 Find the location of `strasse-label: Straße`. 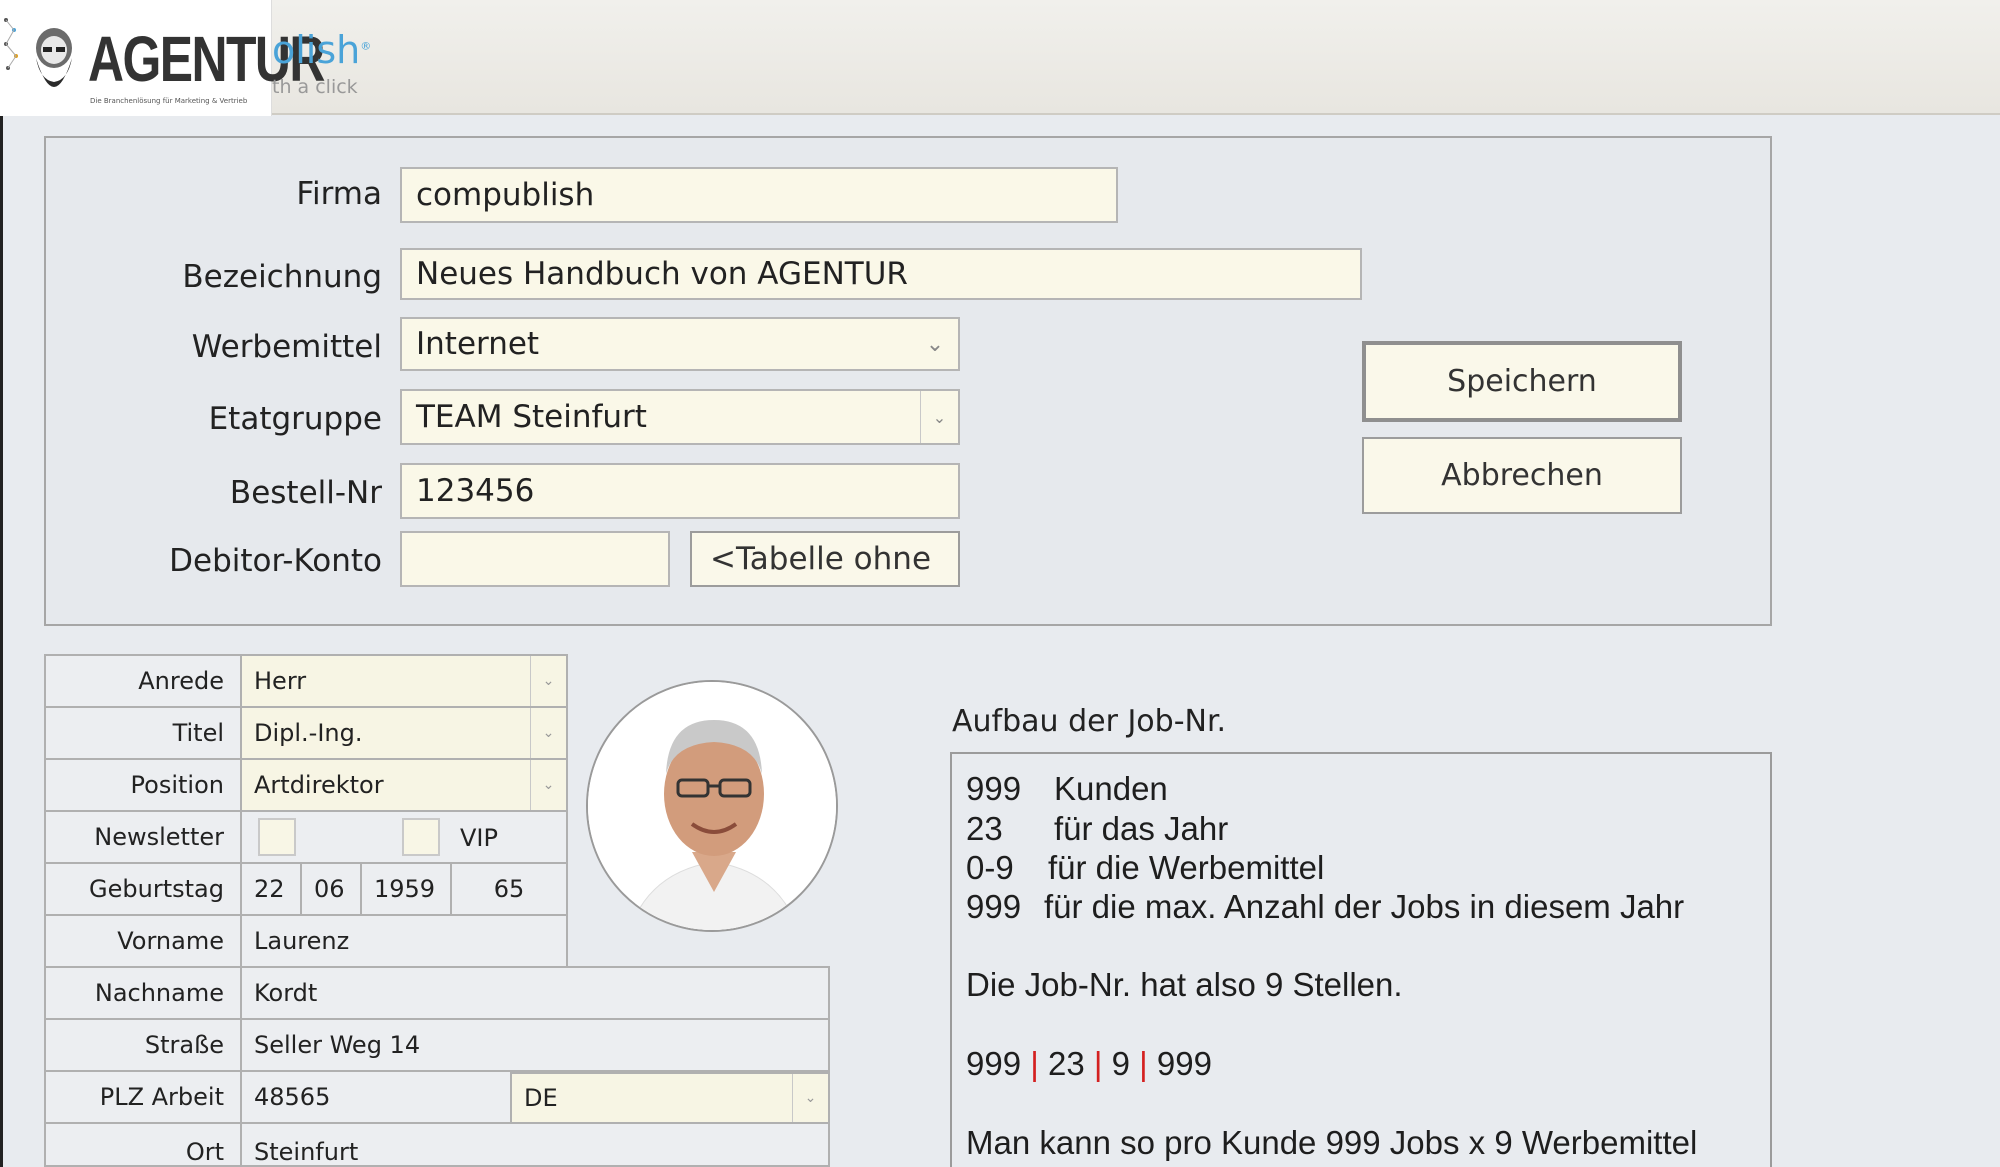

strasse-label: Straße is located at coordinates (143, 1045).